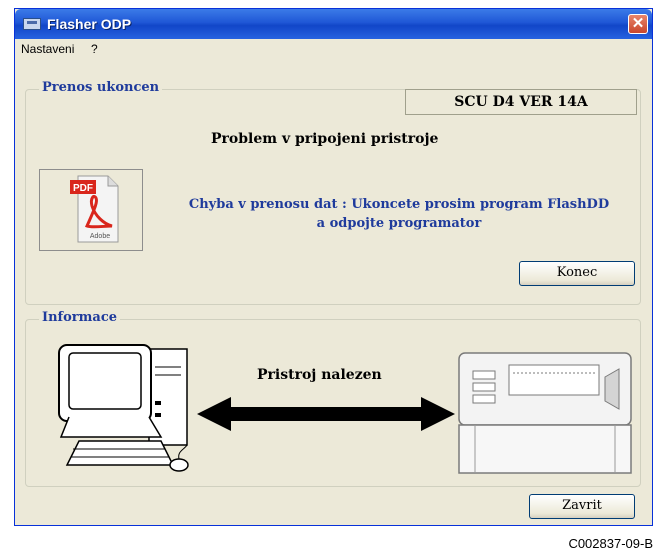  I want to click on pdf-icon-frame: PDF Adobe, so click(91, 210).